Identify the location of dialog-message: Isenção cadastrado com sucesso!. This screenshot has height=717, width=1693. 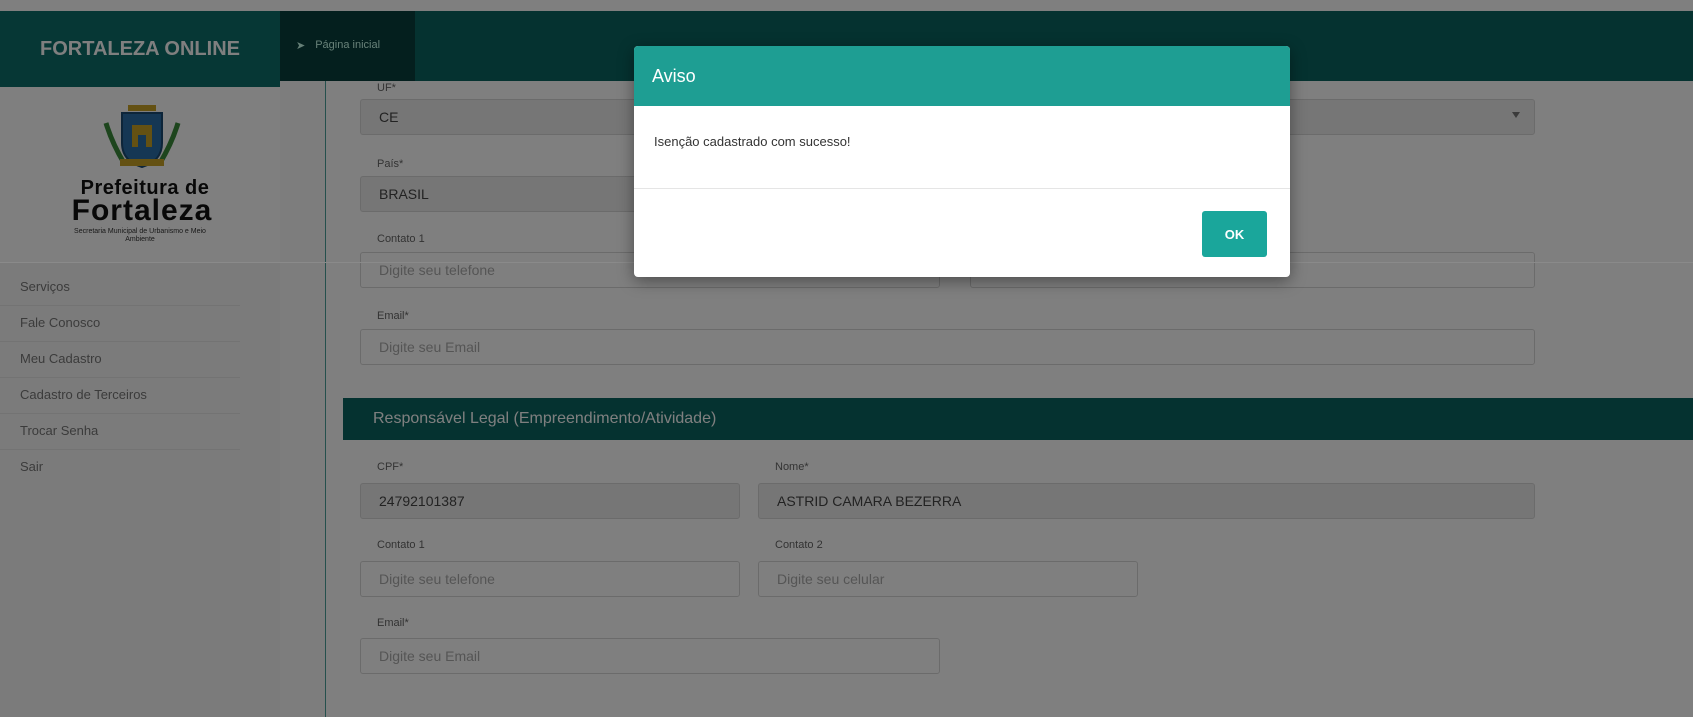
(752, 141).